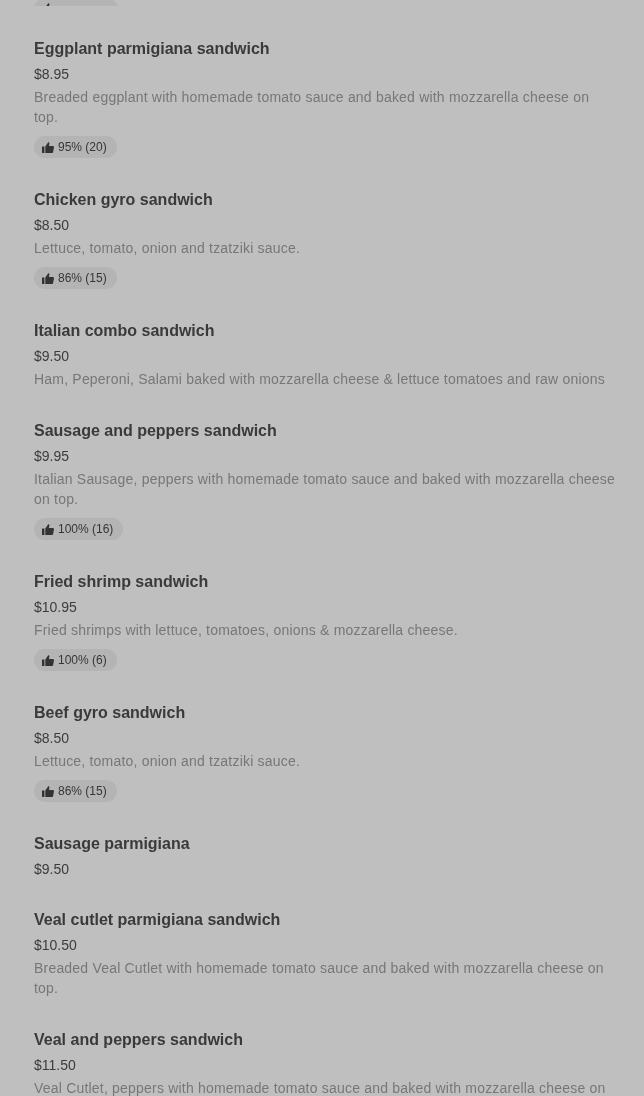 The image size is (644, 1096). Describe the element at coordinates (56, 945) in the screenshot. I see `item-price: $10.50` at that location.